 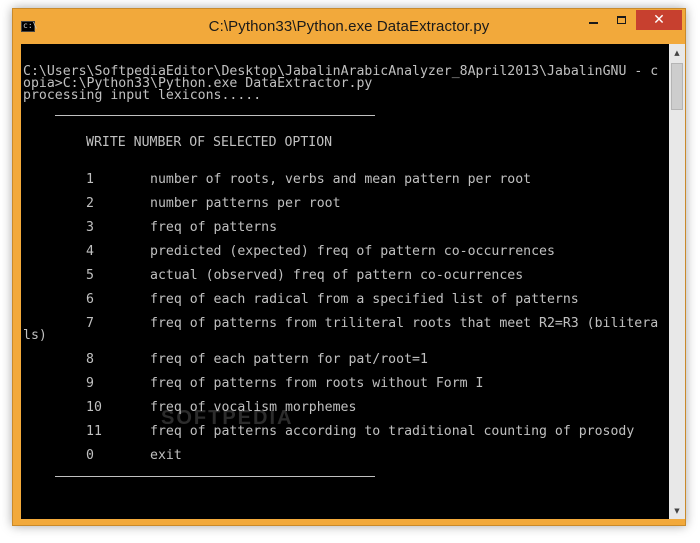 What do you see at coordinates (90, 455) in the screenshot?
I see `option-number: 0` at bounding box center [90, 455].